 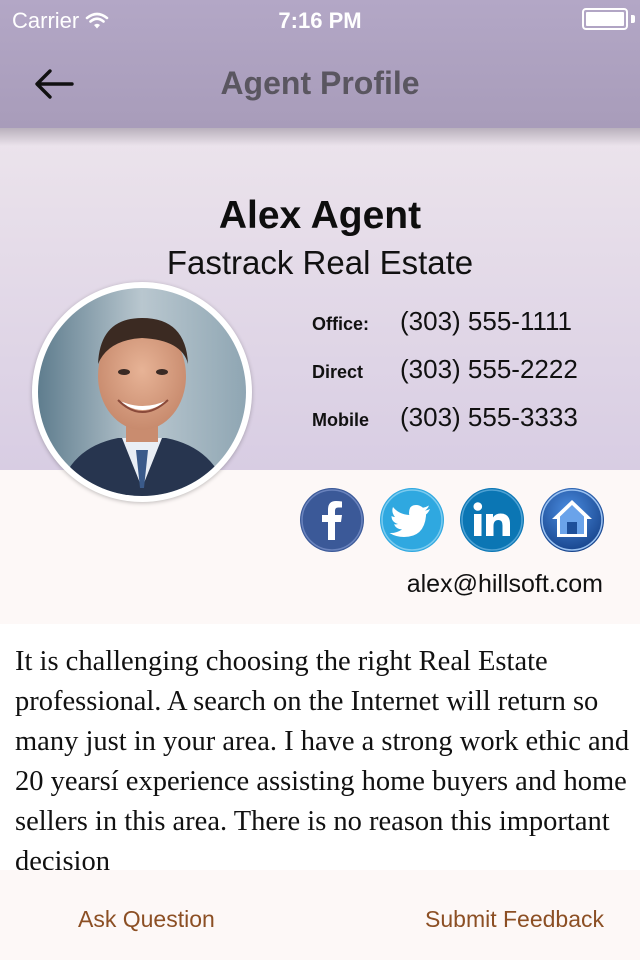 I want to click on nav-bar: Agent Profile, so click(x=320, y=84).